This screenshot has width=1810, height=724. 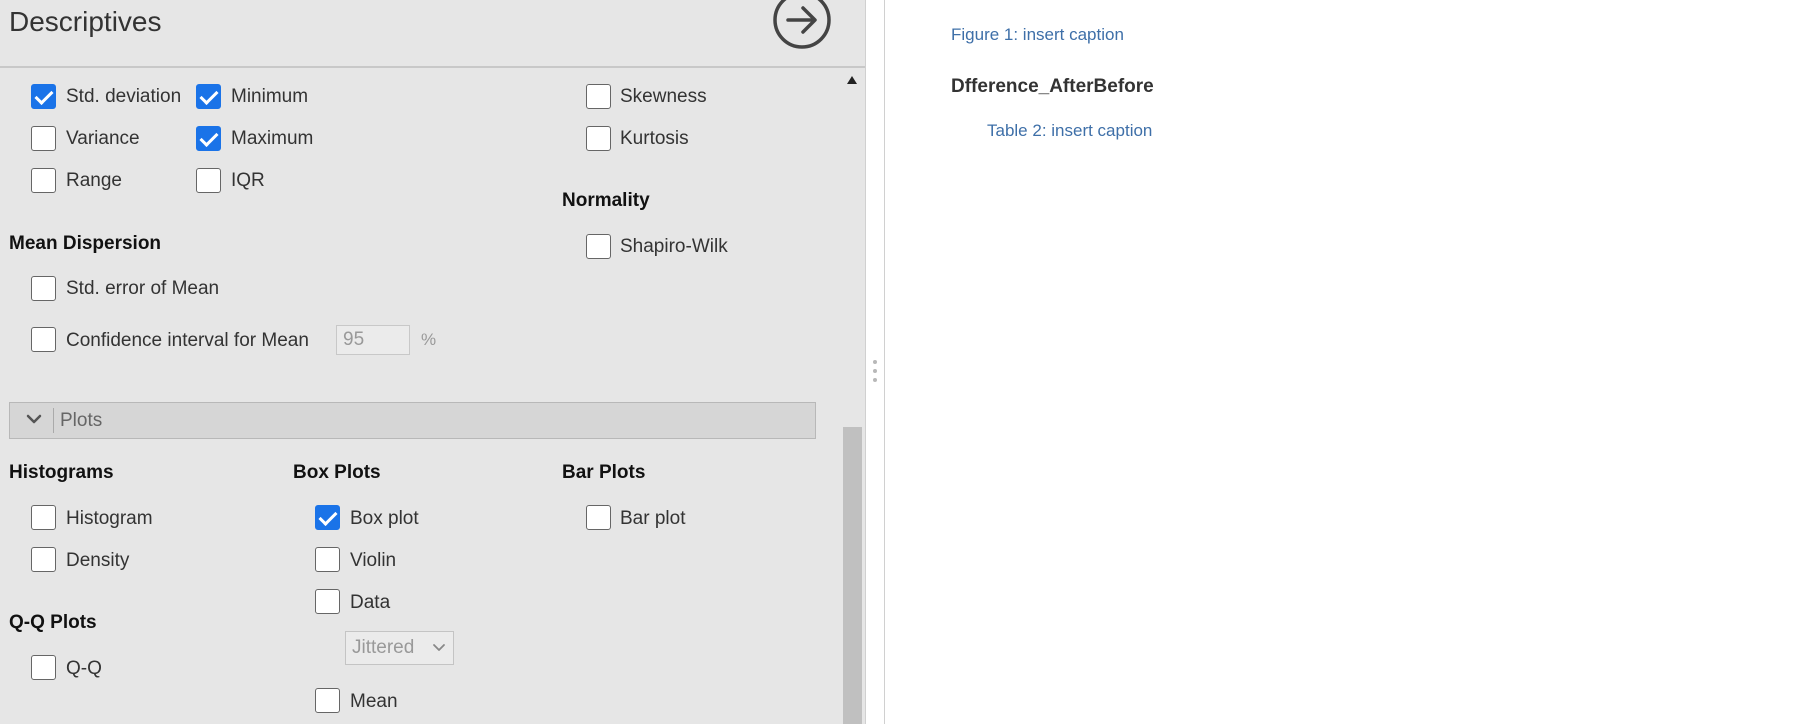 What do you see at coordinates (94, 180) in the screenshot?
I see `range-label: Range` at bounding box center [94, 180].